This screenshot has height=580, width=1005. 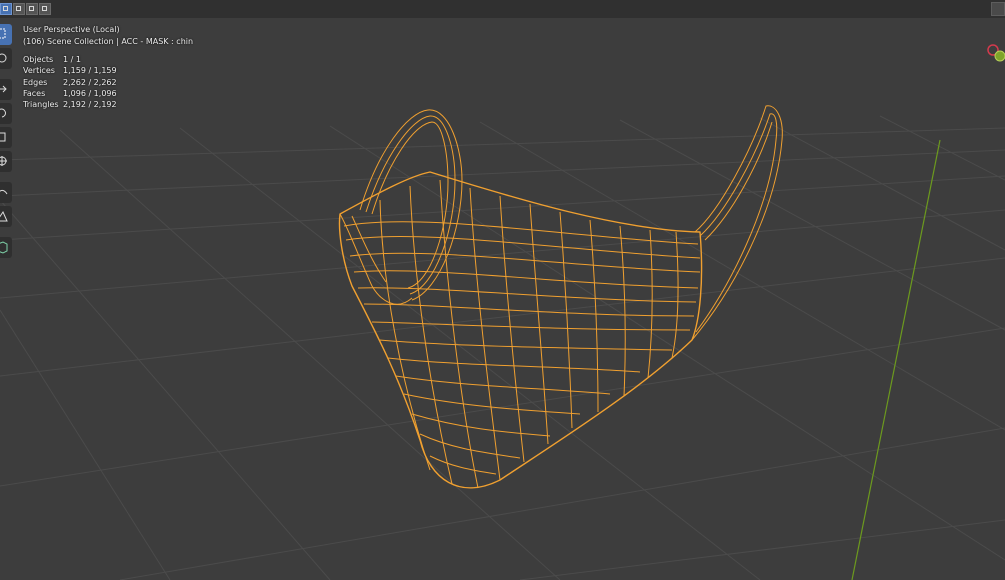 What do you see at coordinates (998, 9) in the screenshot?
I see `viewport-options-button` at bounding box center [998, 9].